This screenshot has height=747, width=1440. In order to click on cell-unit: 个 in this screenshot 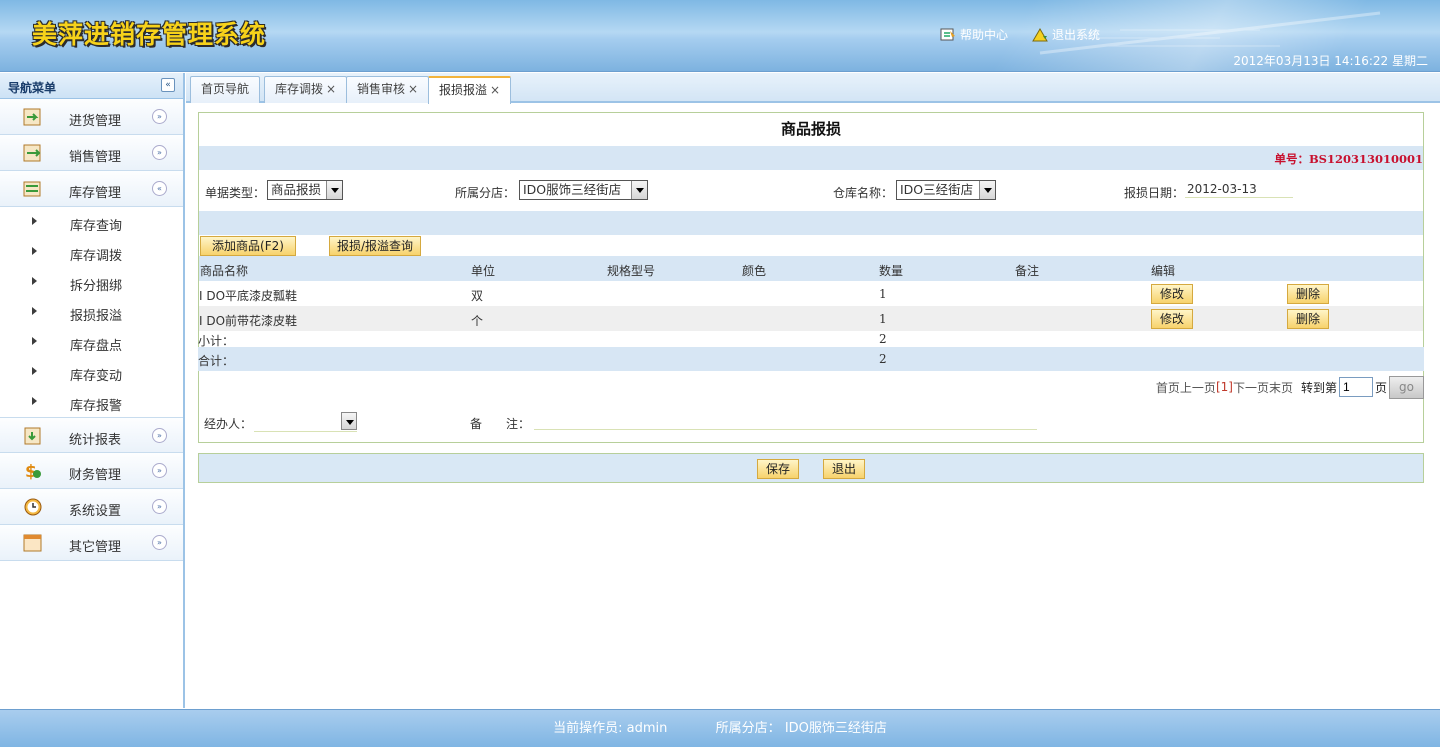, I will do `click(477, 321)`.